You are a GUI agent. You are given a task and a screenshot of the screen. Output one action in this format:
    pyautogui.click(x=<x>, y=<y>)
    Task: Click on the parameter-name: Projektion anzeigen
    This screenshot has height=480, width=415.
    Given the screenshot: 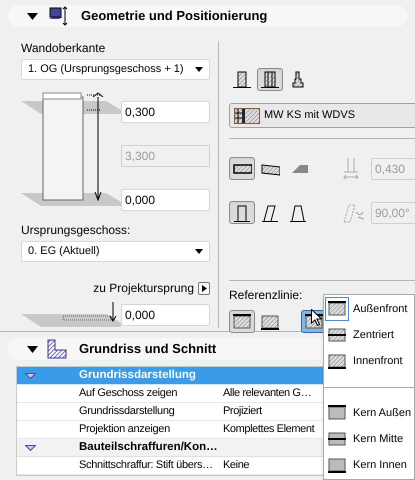 What is the action you would take?
    pyautogui.click(x=125, y=430)
    